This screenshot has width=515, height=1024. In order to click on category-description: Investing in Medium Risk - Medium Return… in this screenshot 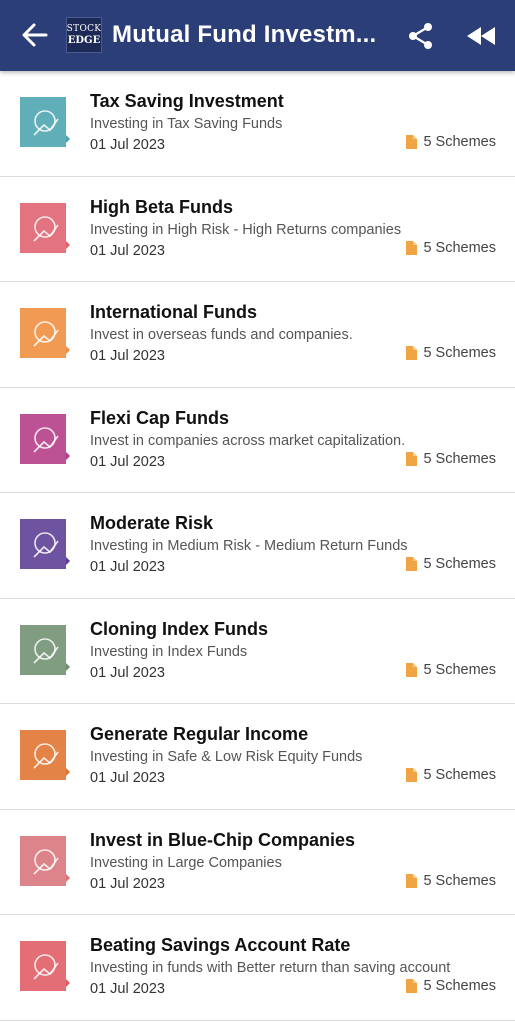, I will do `click(249, 546)`.